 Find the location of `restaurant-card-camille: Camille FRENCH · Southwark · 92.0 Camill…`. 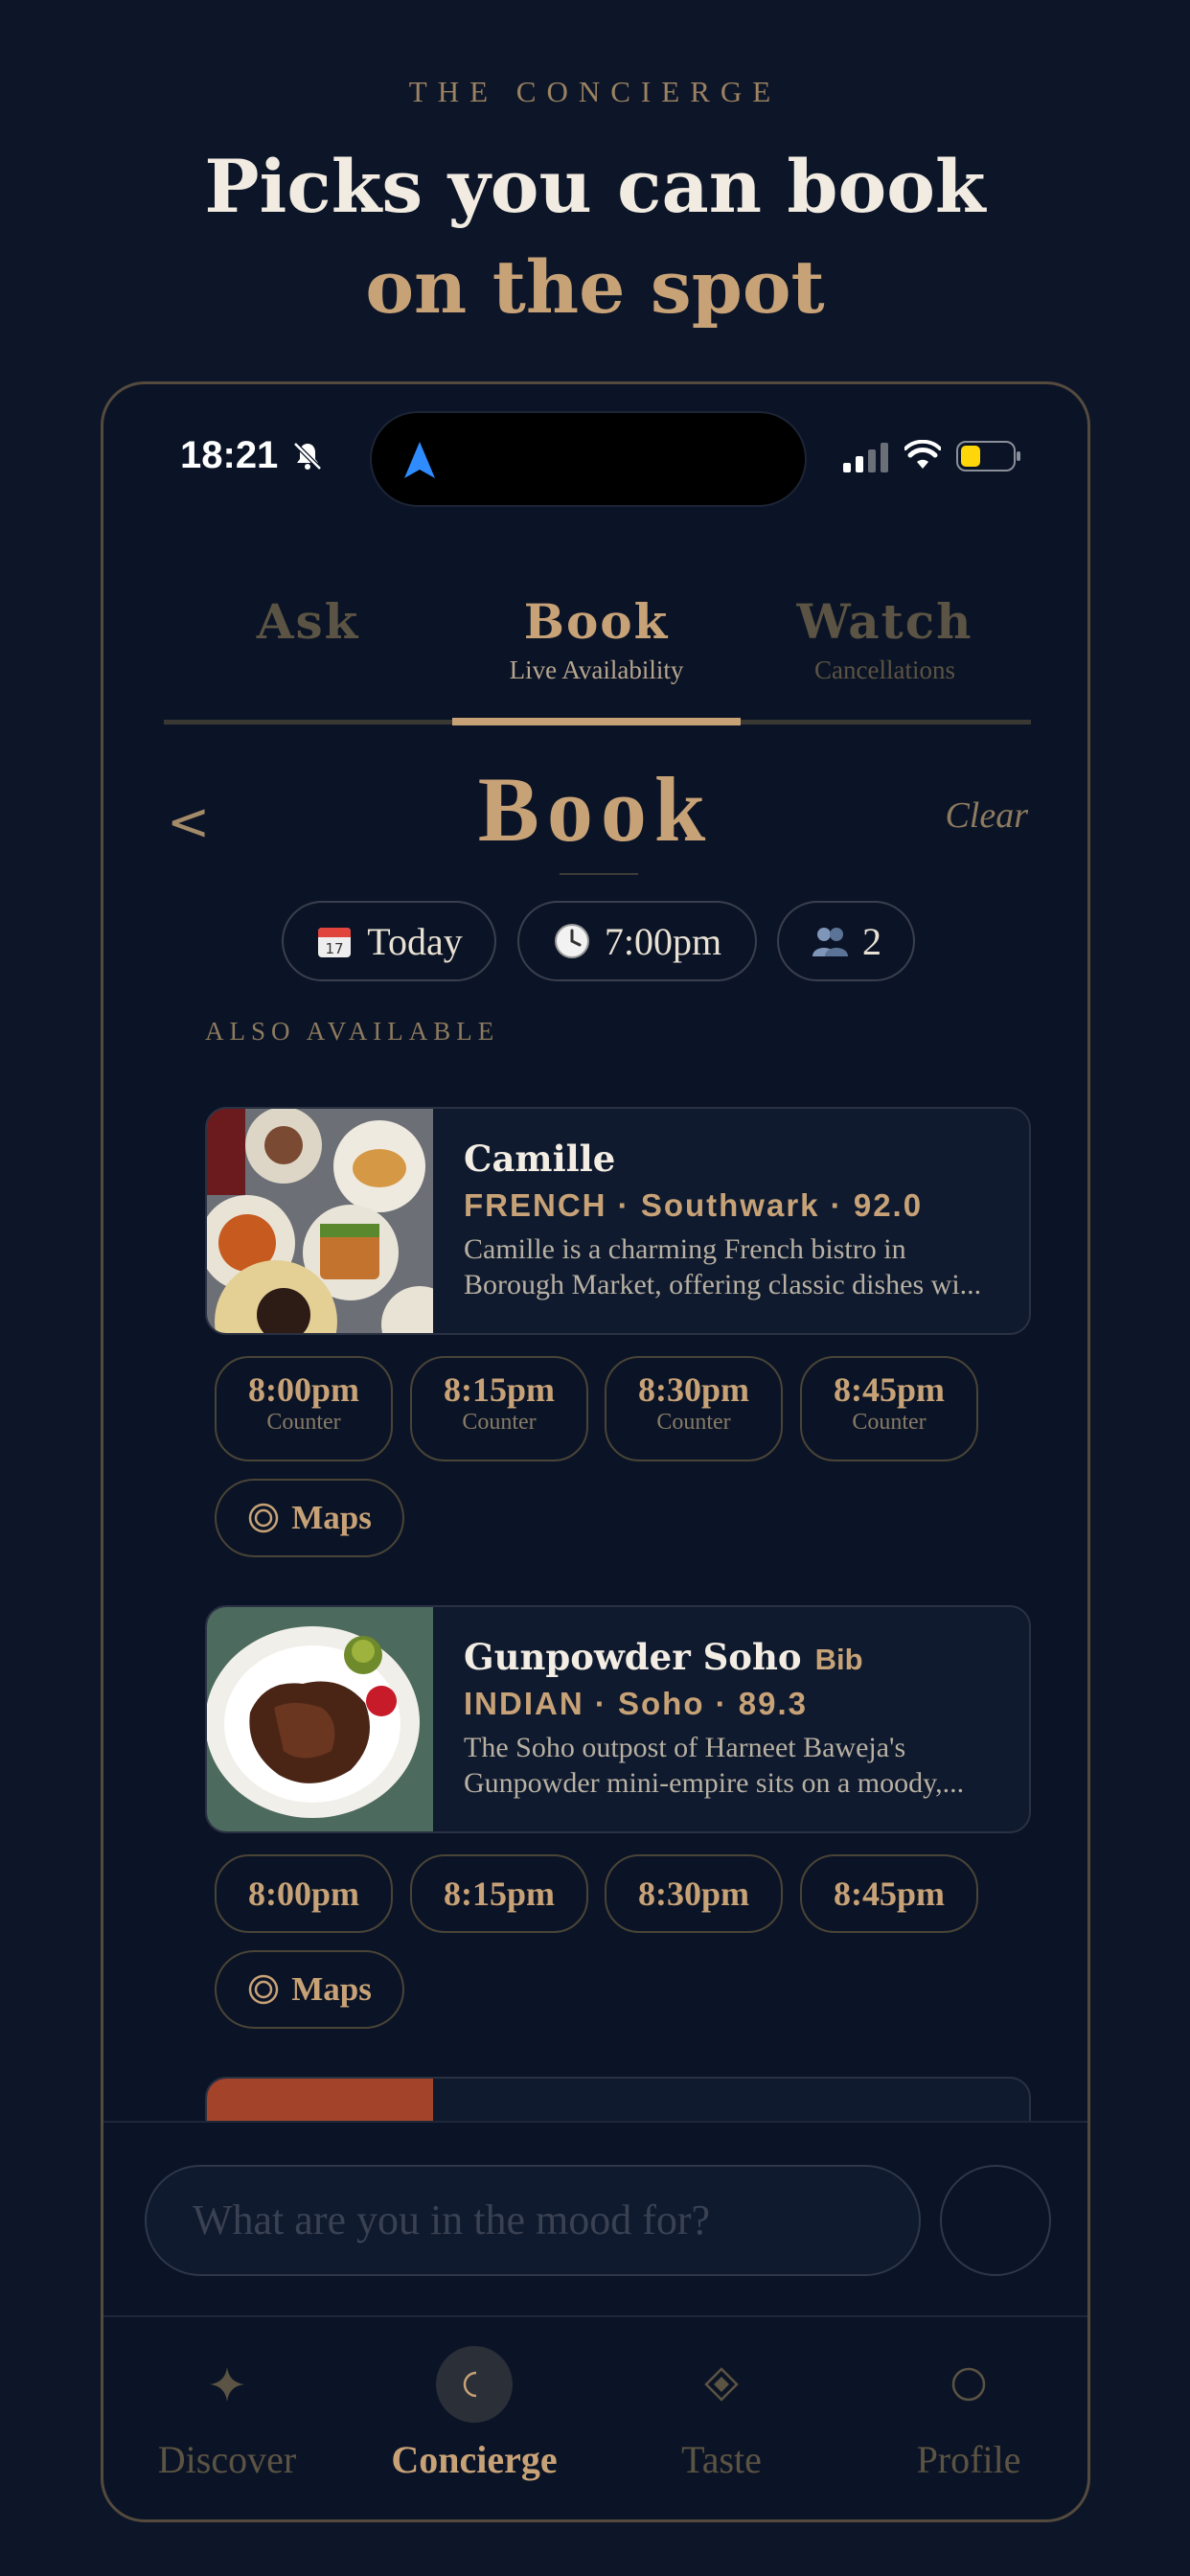

restaurant-card-camille: Camille FRENCH · Southwark · 92.0 Camill… is located at coordinates (618, 1221).